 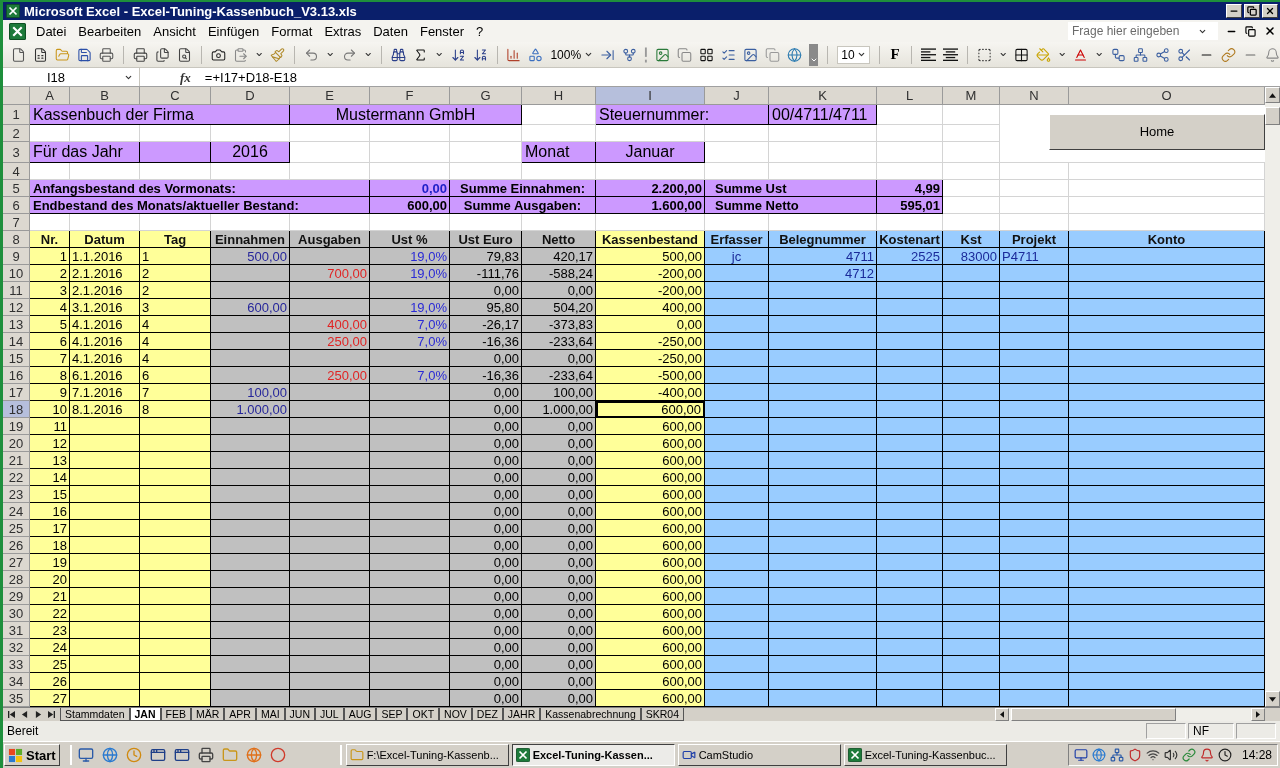 I want to click on scroll-left-button, so click(x=1002, y=714).